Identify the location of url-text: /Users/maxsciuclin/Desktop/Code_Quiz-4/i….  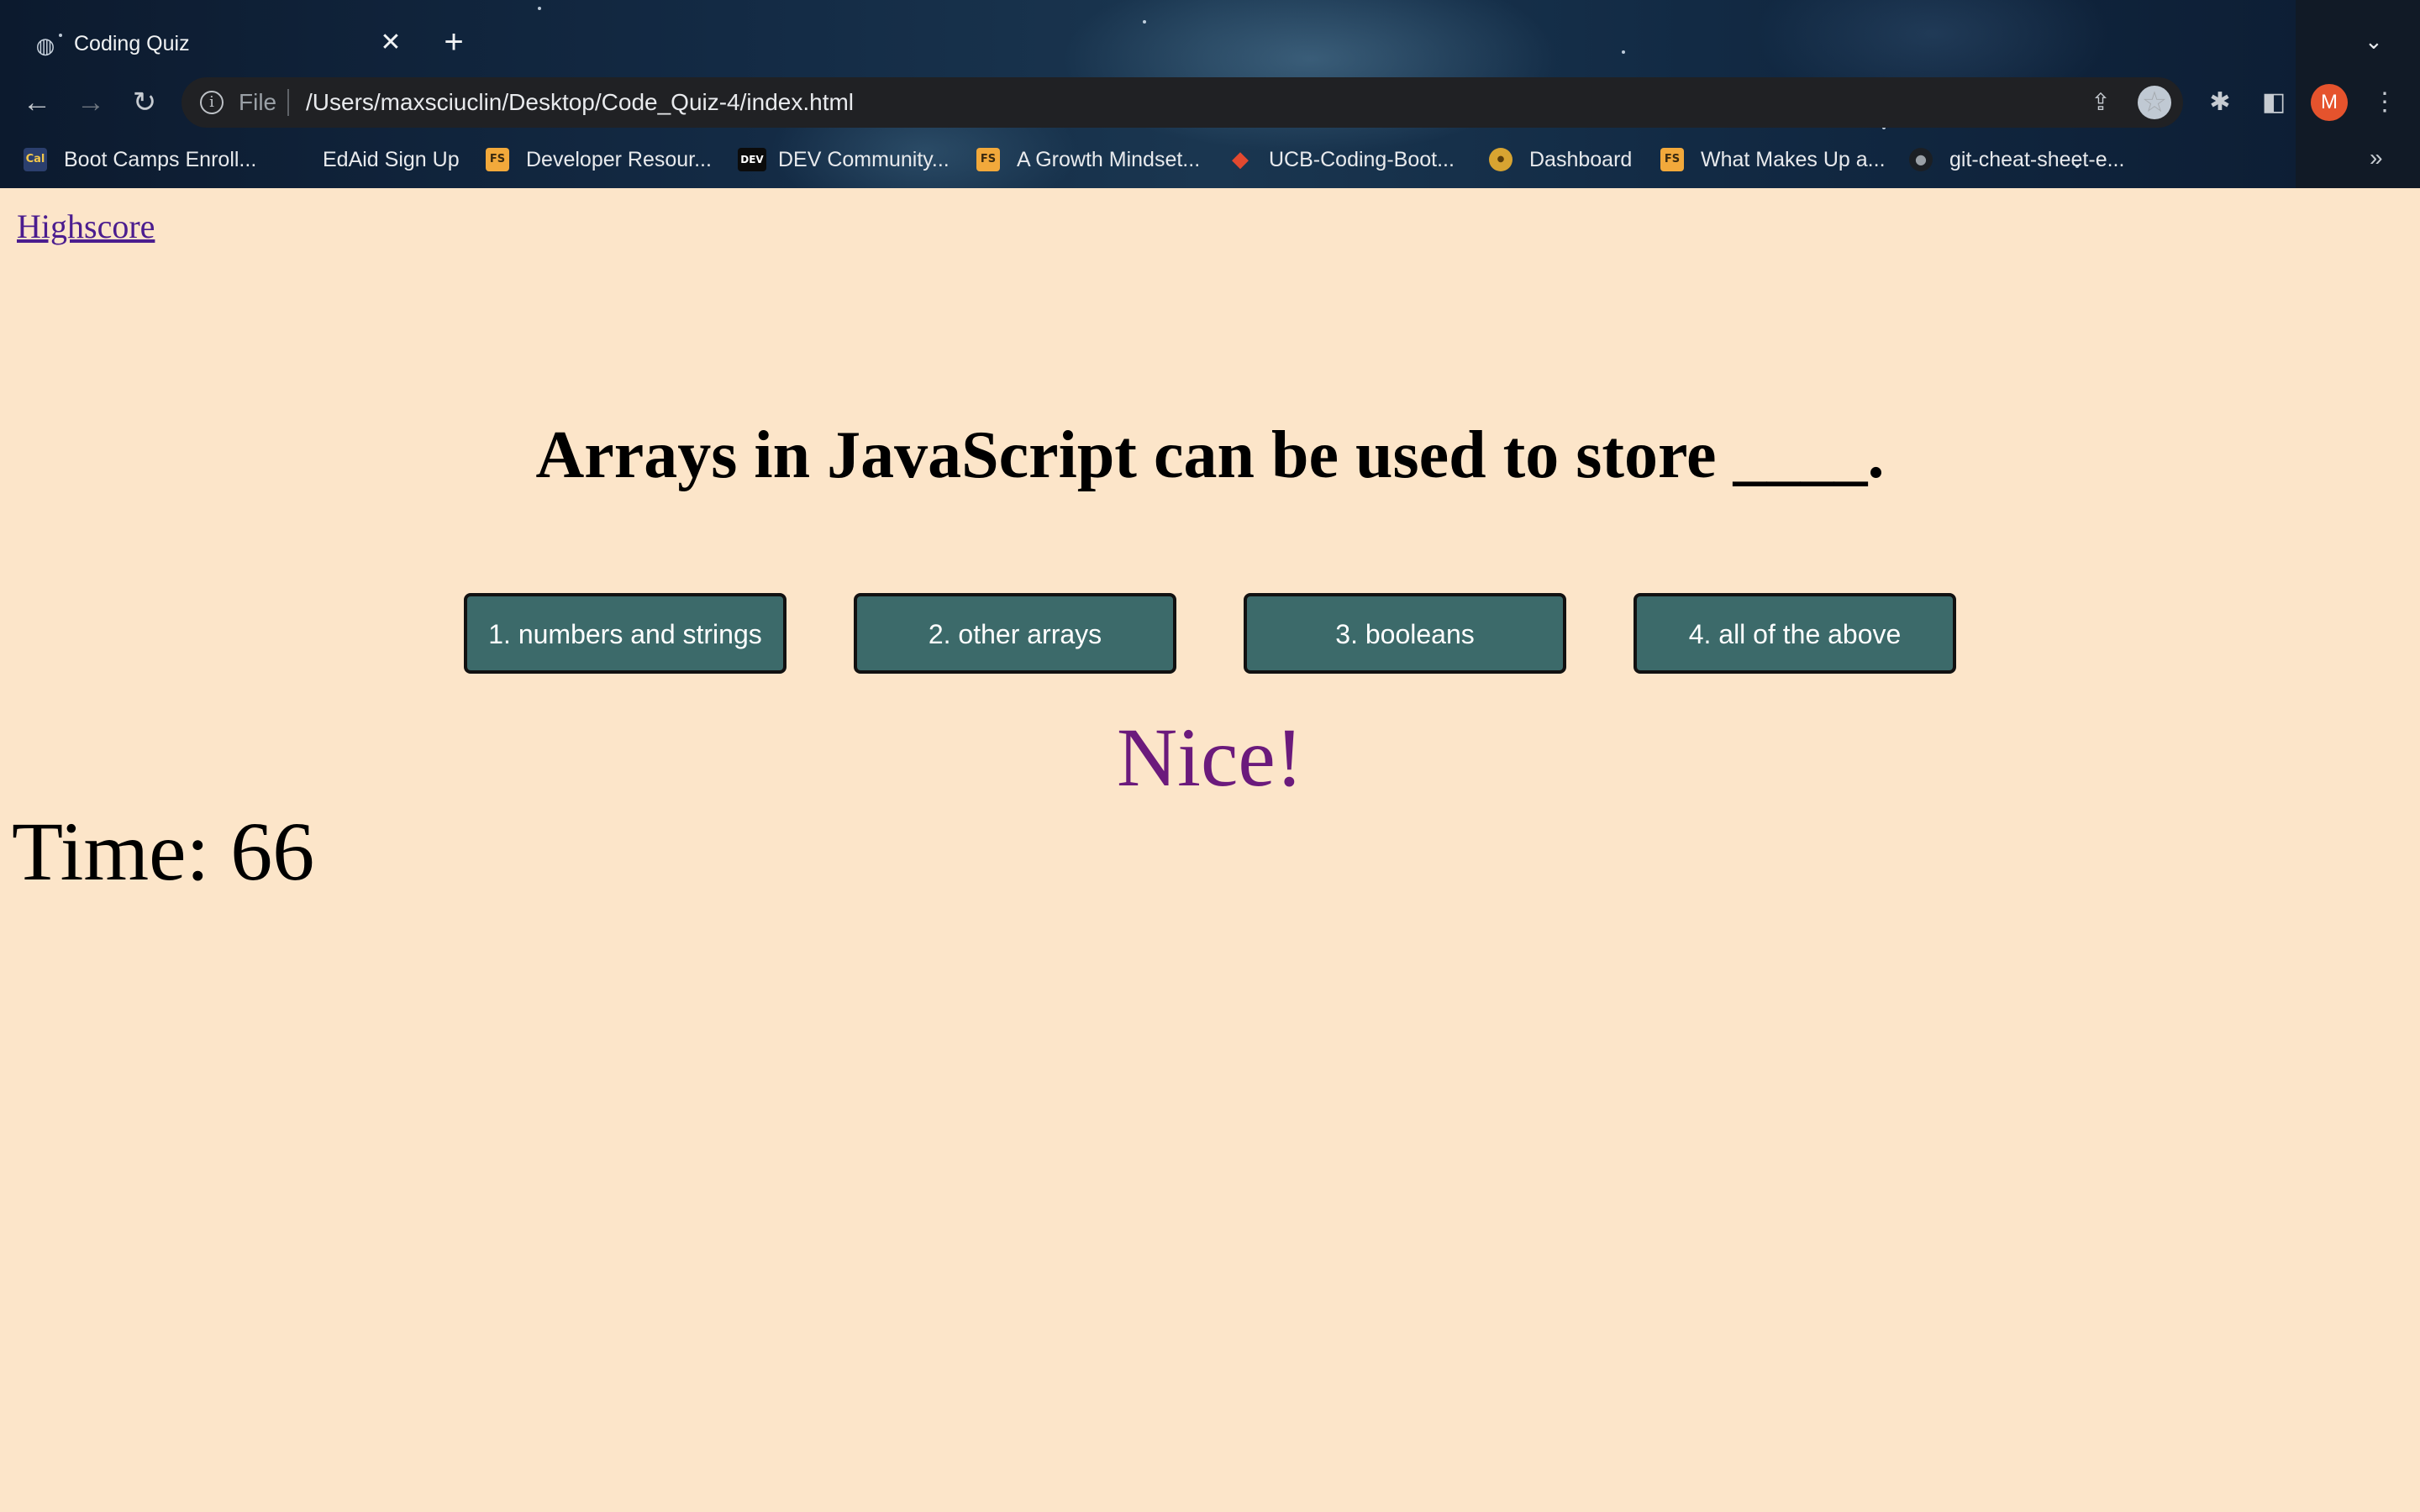
(580, 102).